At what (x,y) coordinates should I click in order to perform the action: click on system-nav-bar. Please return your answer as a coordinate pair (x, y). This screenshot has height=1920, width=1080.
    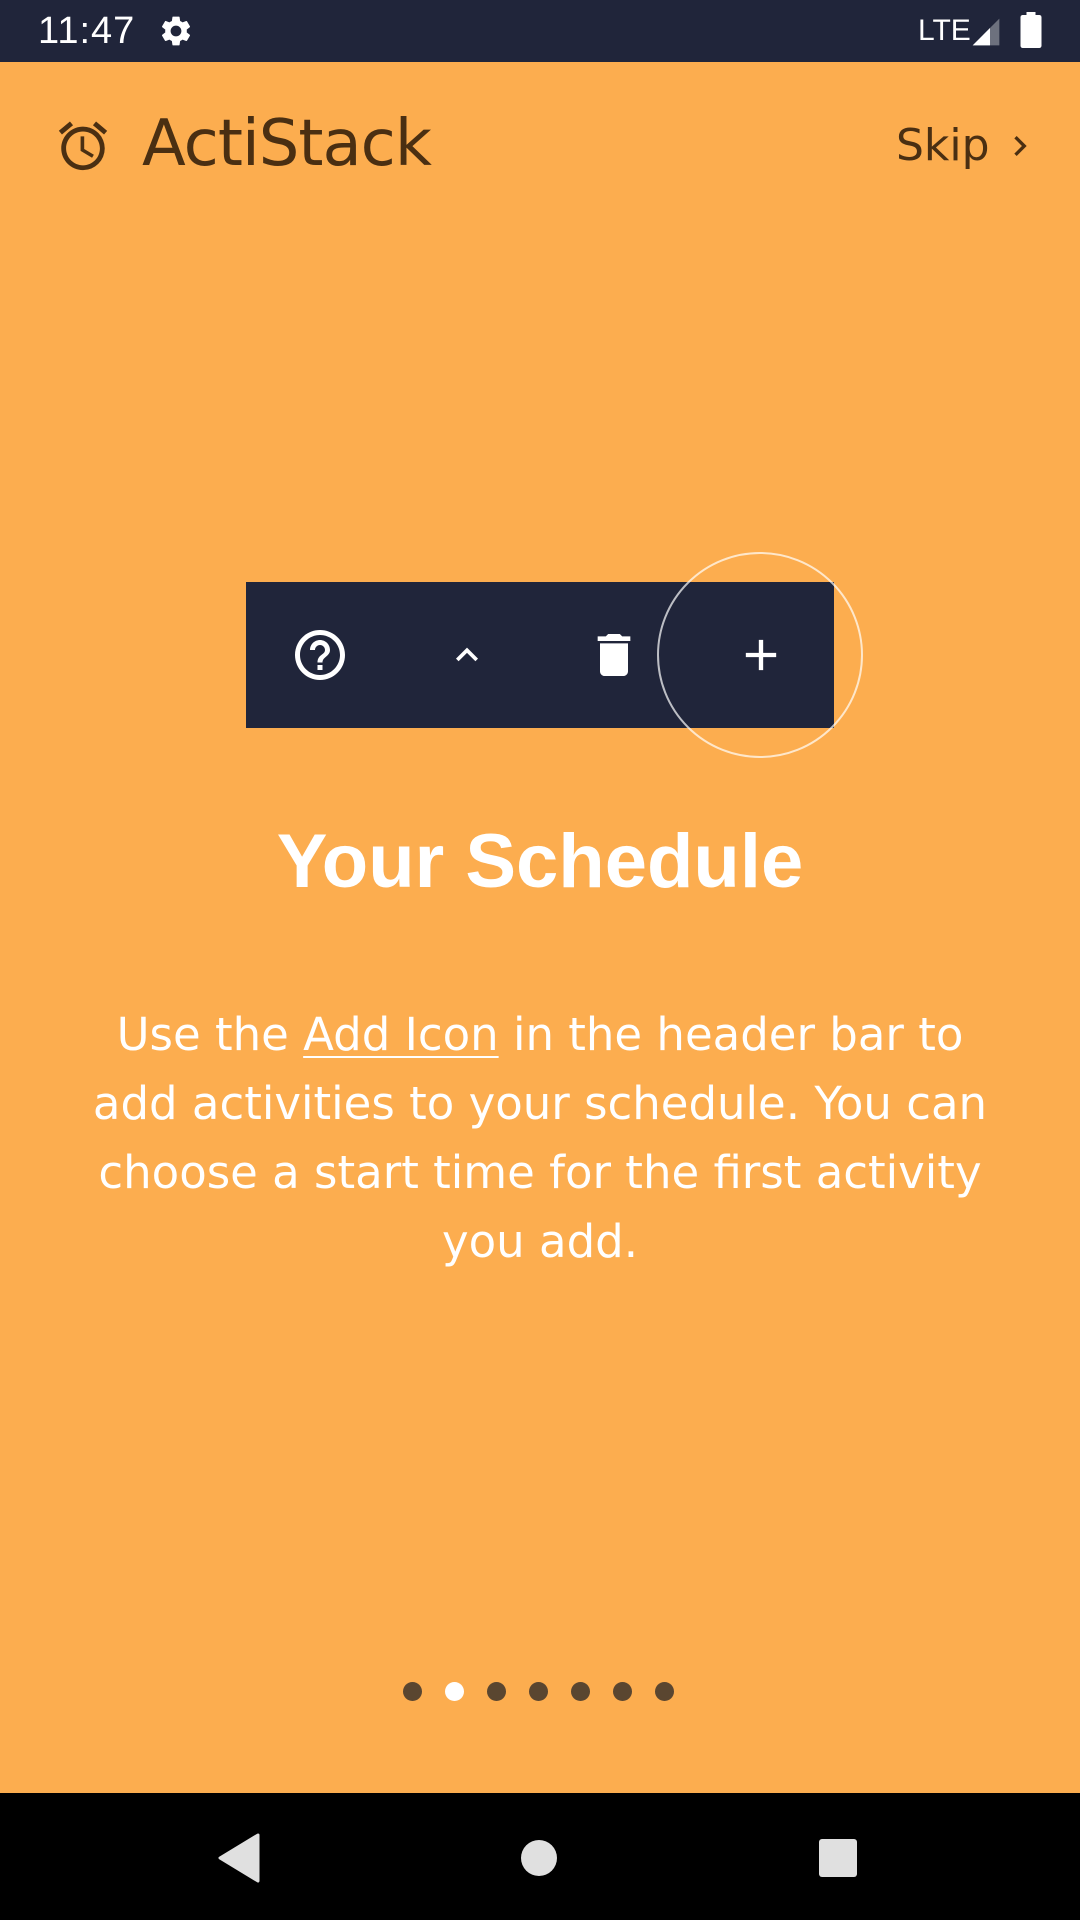
    Looking at the image, I should click on (540, 1856).